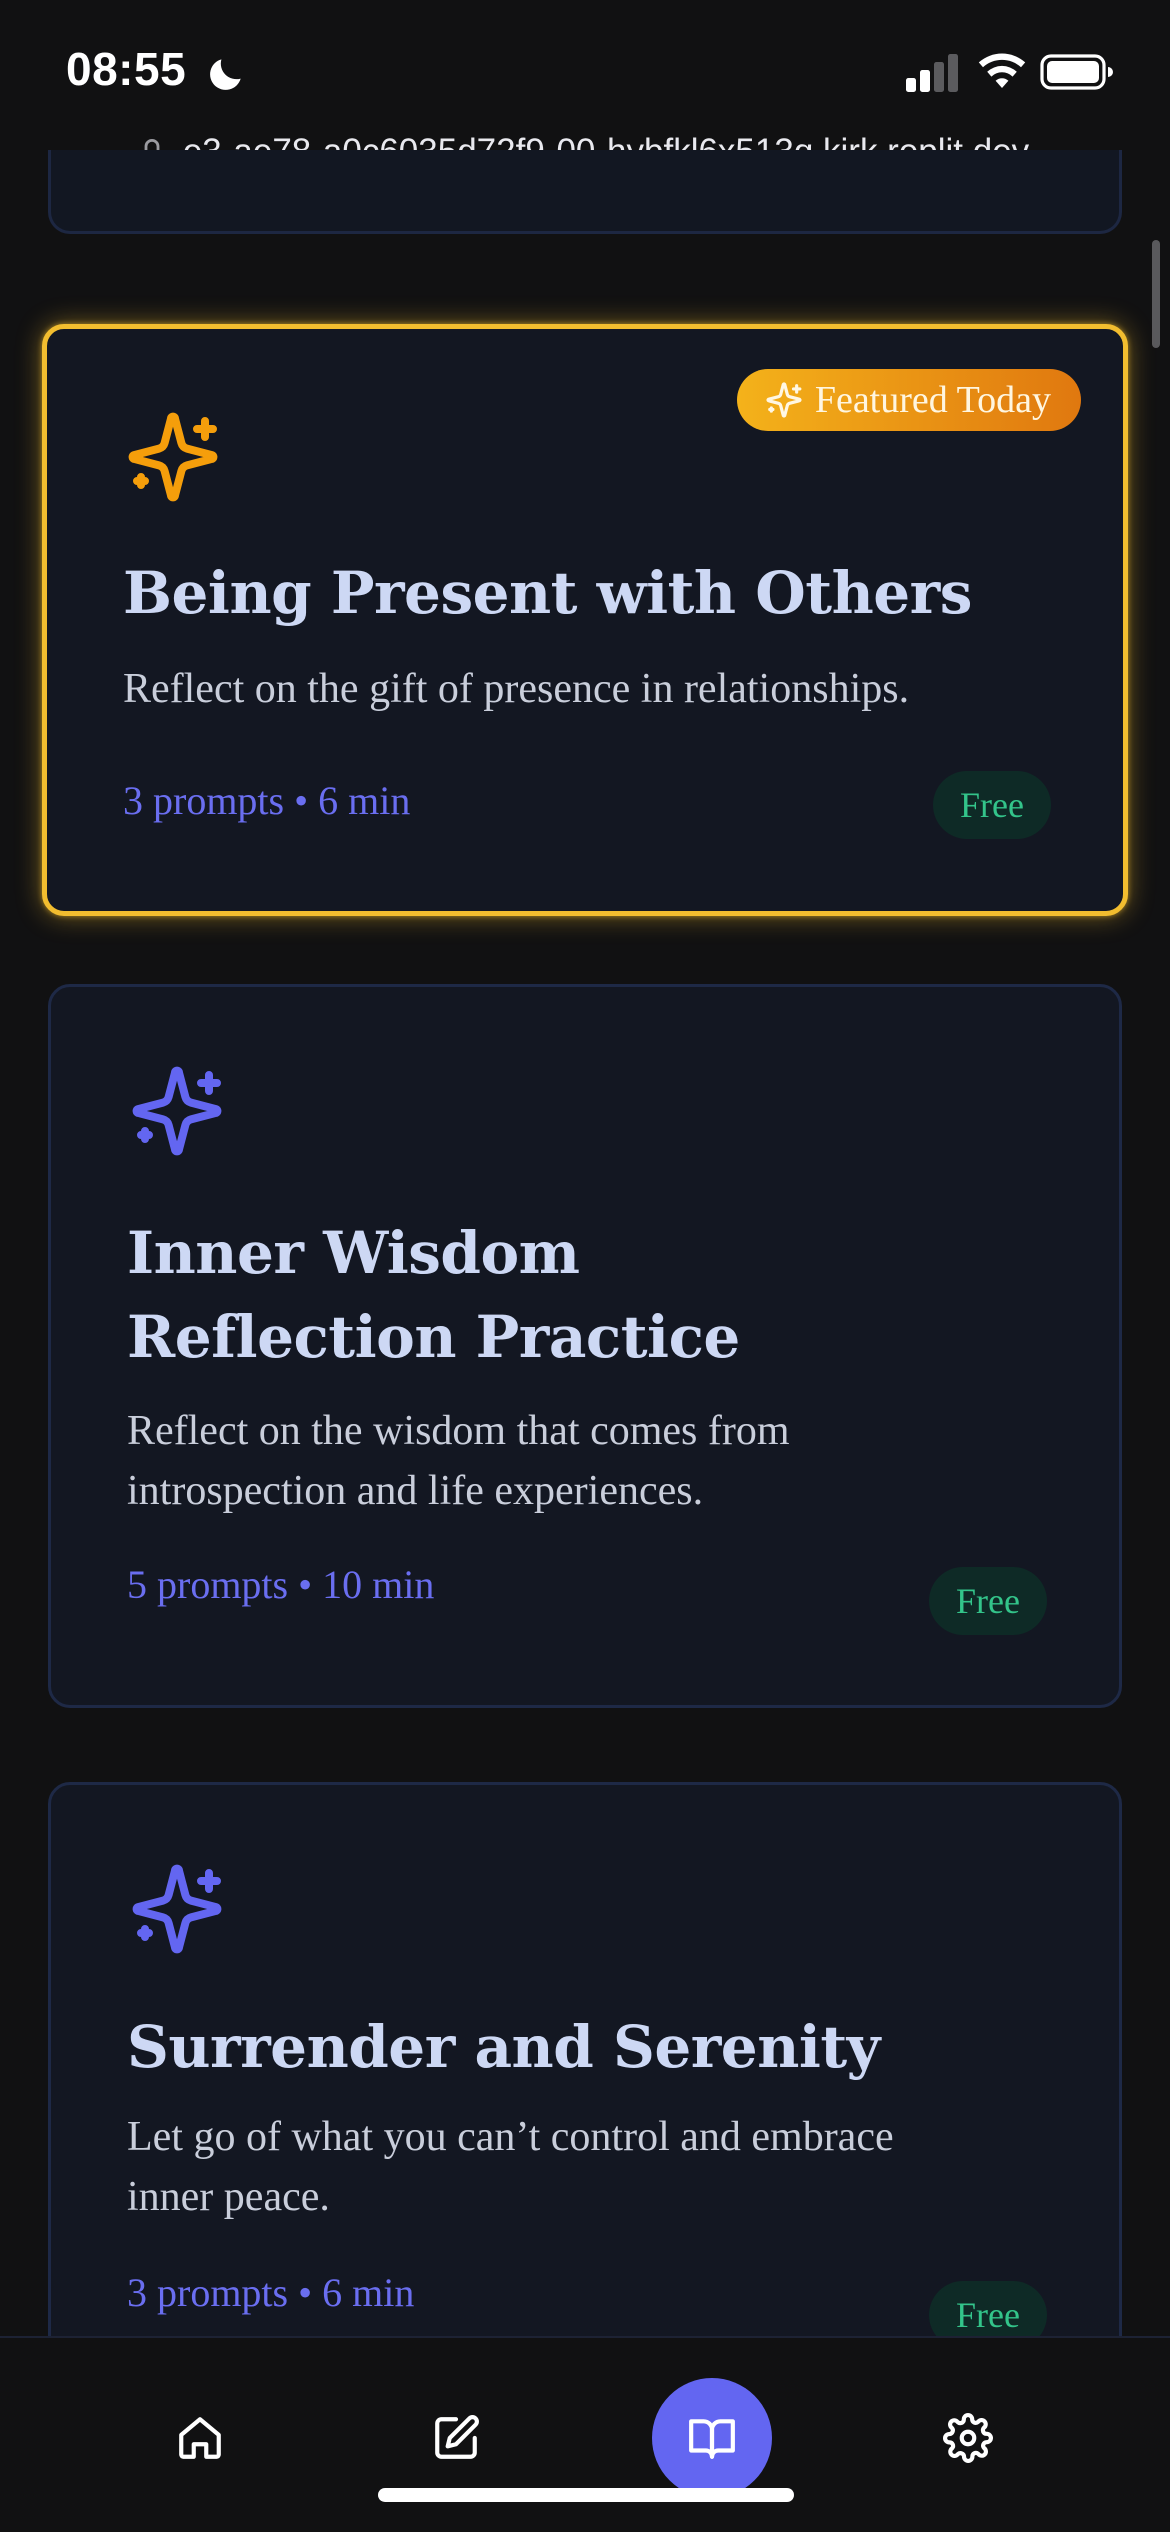  I want to click on moon-icon, so click(225, 74).